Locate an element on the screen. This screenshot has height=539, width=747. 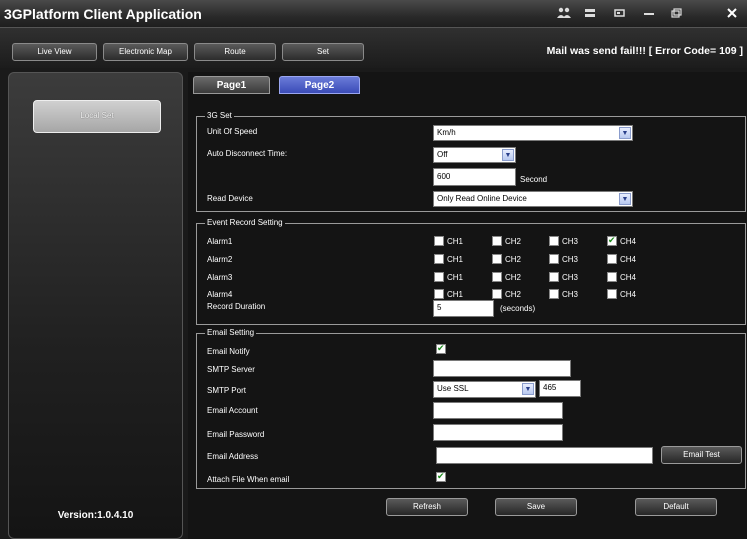
disconnect-label: Auto Disconnect Time: is located at coordinates (247, 153).